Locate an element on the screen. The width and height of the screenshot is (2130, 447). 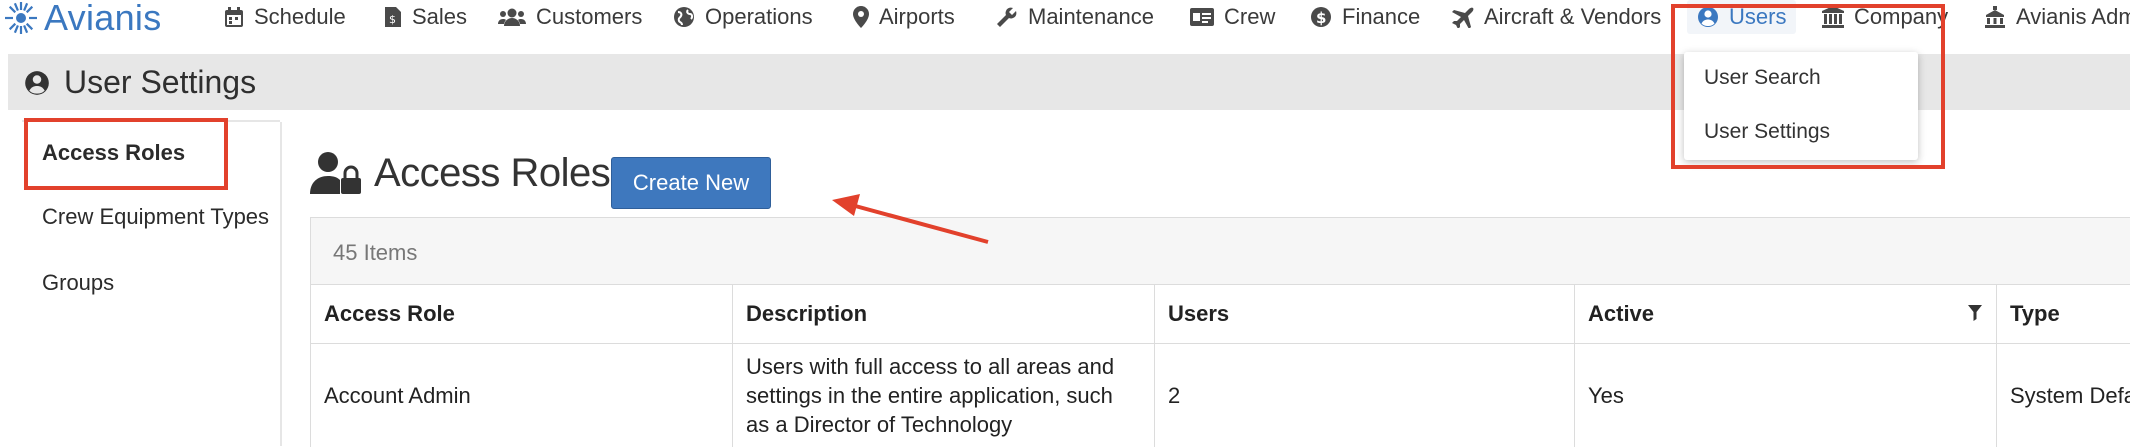
description-line: settings in the entire application, such is located at coordinates (929, 395).